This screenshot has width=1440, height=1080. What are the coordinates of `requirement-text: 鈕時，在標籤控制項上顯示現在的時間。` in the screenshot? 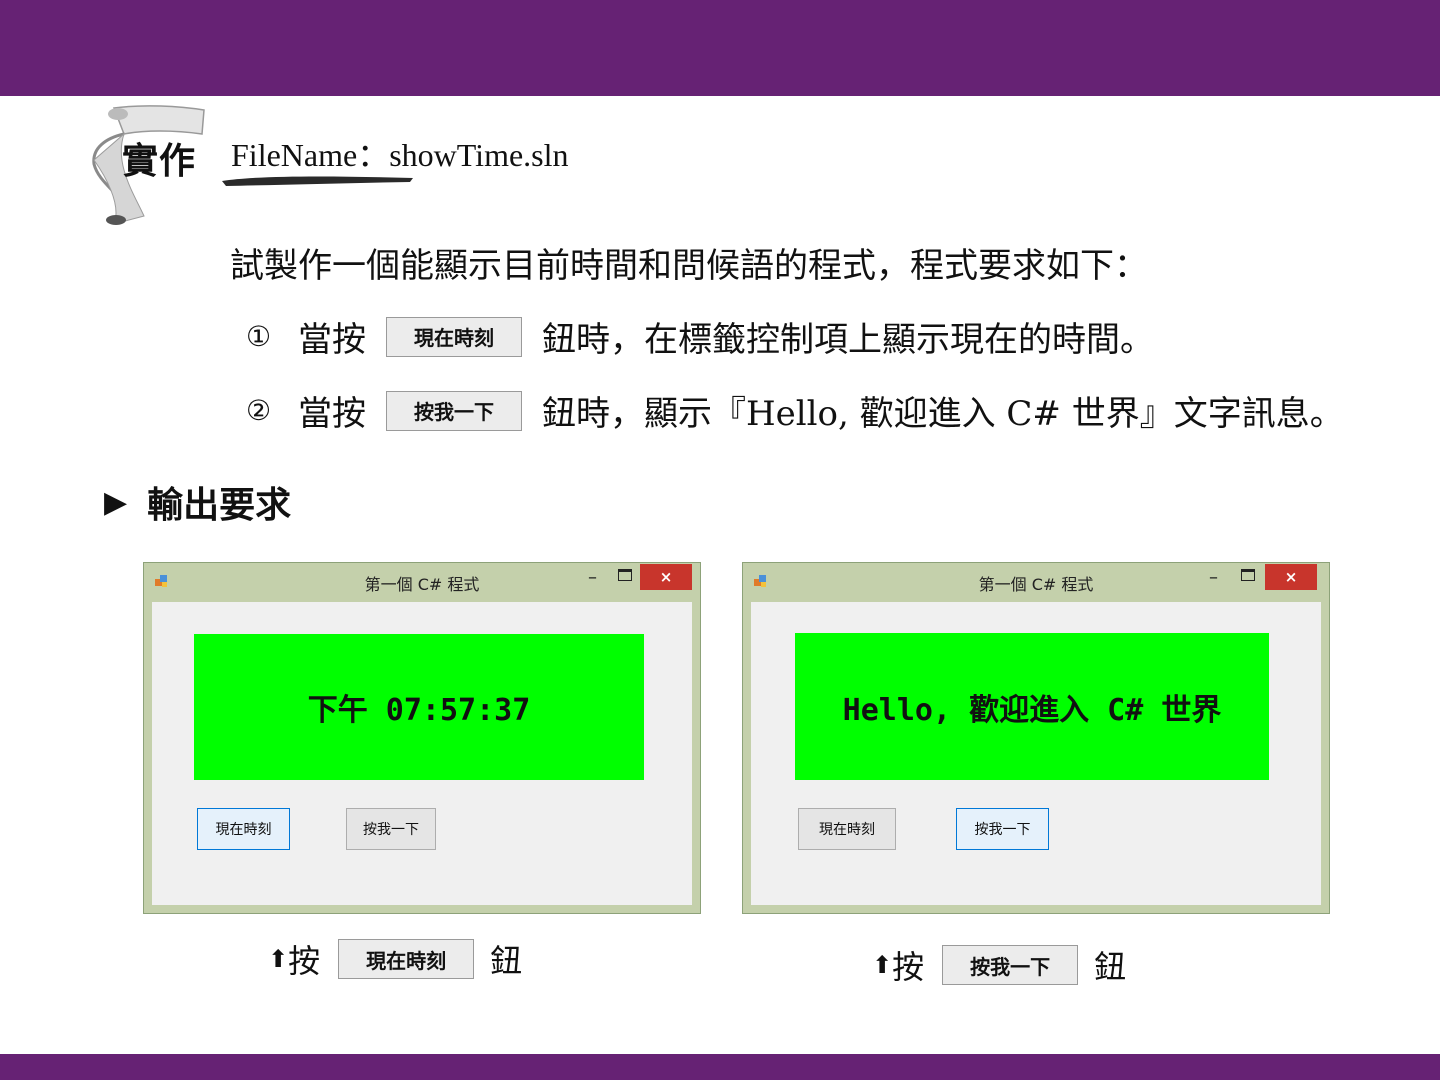 It's located at (848, 340).